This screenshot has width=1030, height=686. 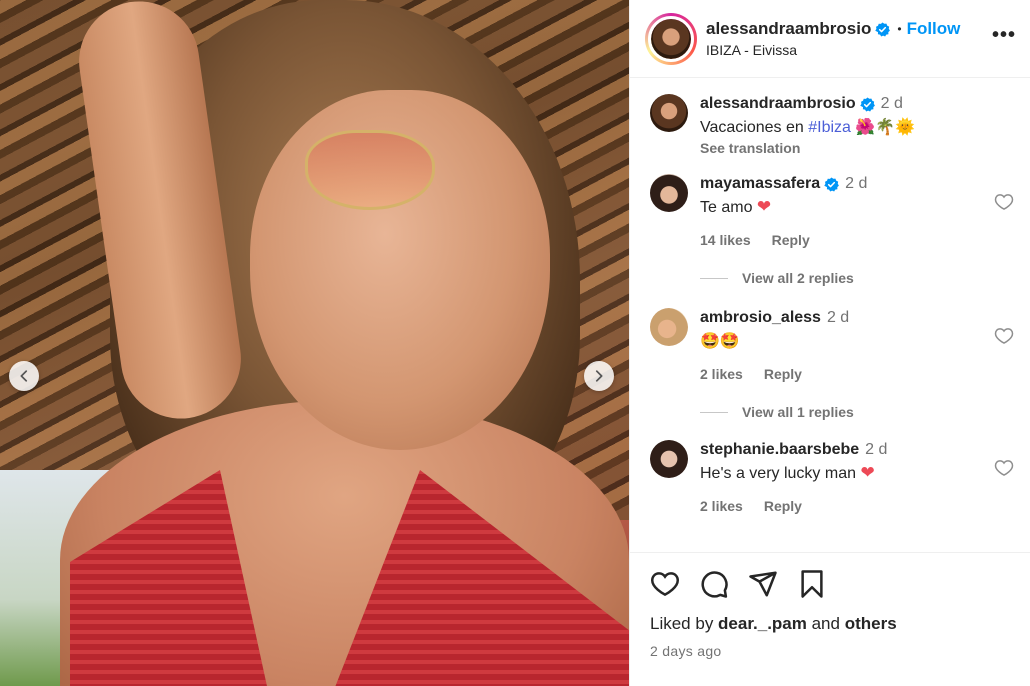 What do you see at coordinates (798, 278) in the screenshot?
I see `view-replies-label: View all 2 replies` at bounding box center [798, 278].